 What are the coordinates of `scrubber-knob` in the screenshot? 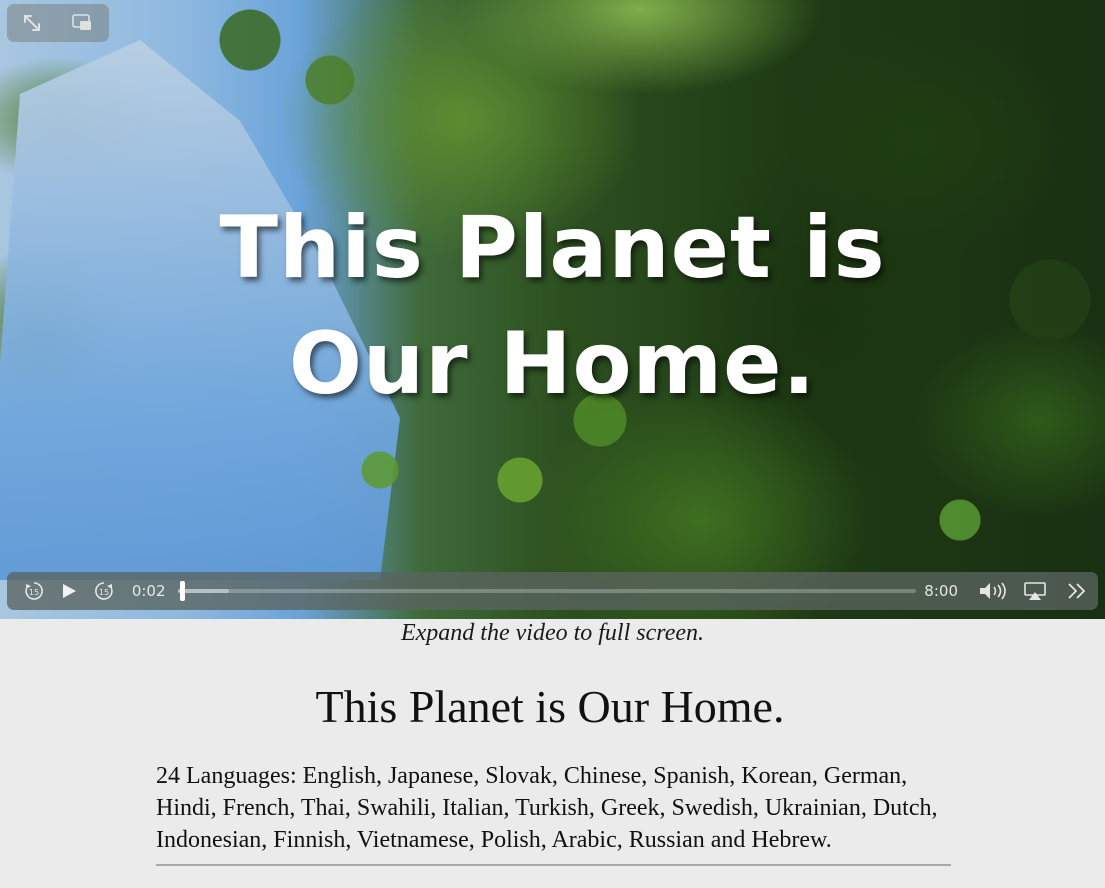 It's located at (183, 591).